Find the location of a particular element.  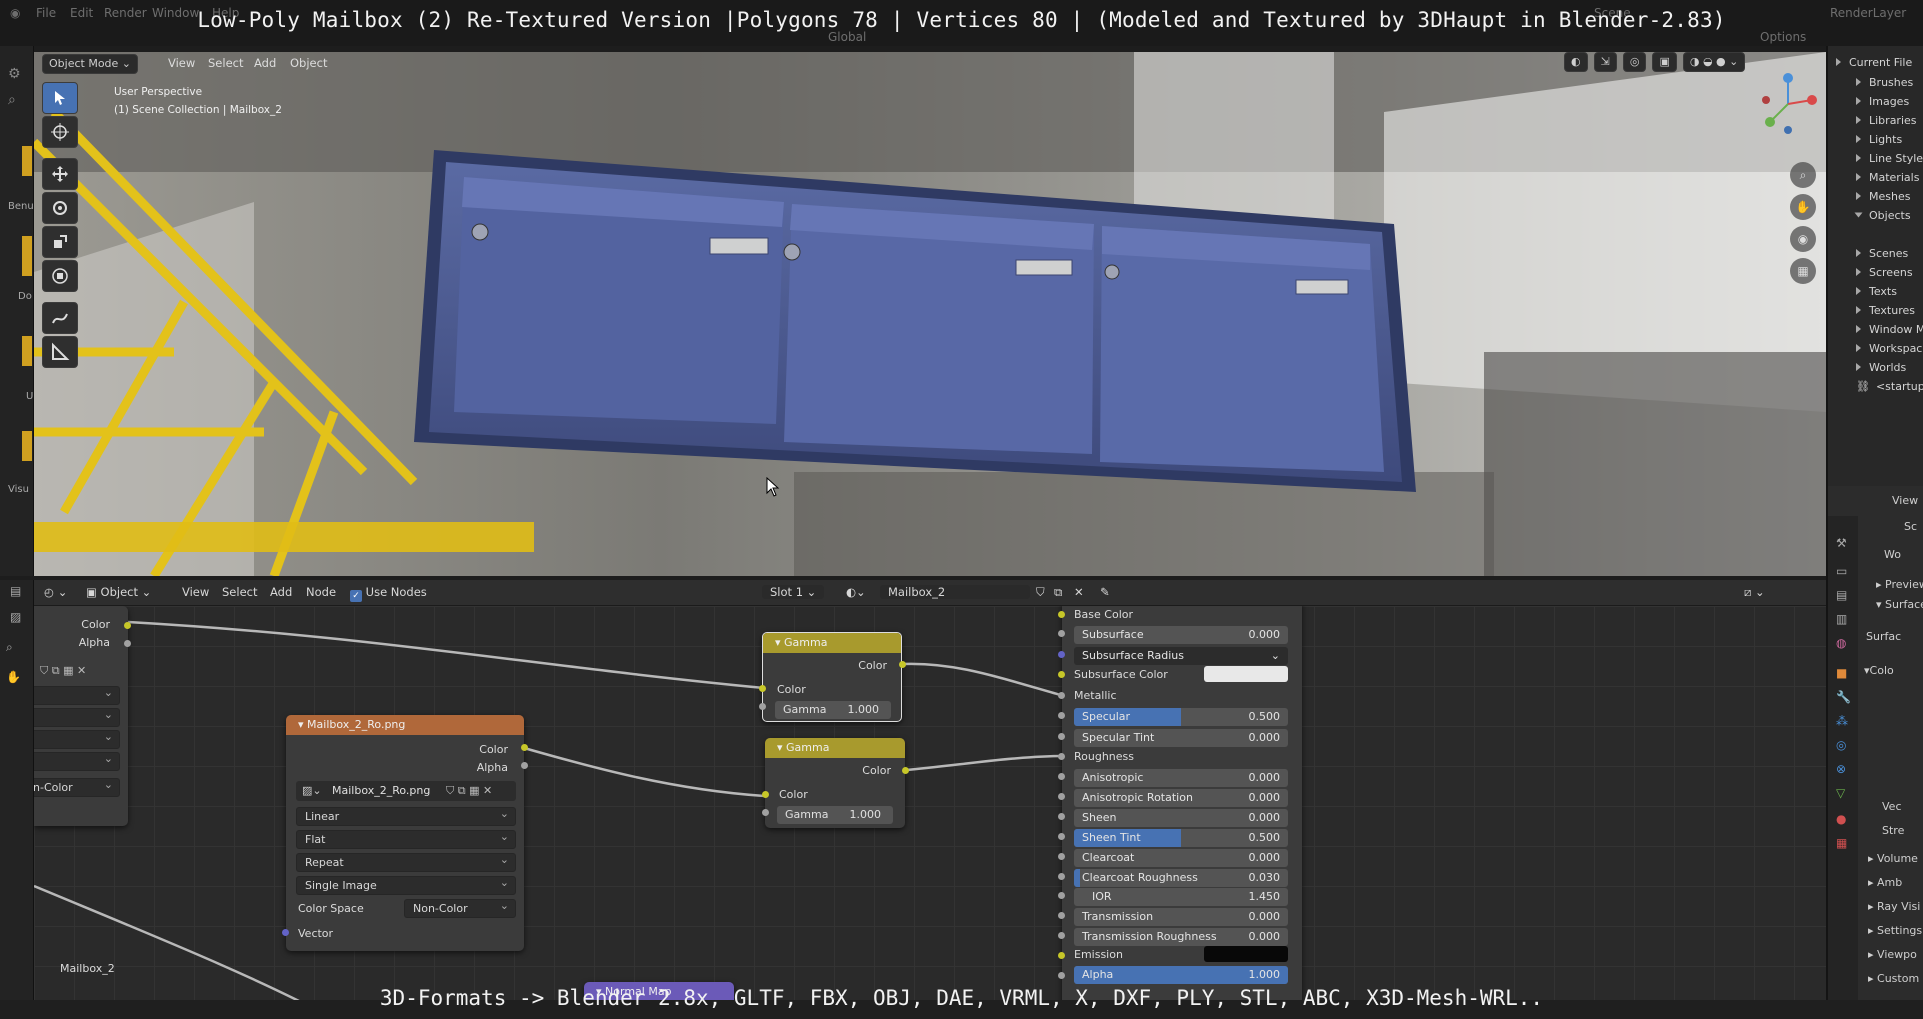

use-nodes-checkbox: ✓ Use Nodes is located at coordinates (388, 593).